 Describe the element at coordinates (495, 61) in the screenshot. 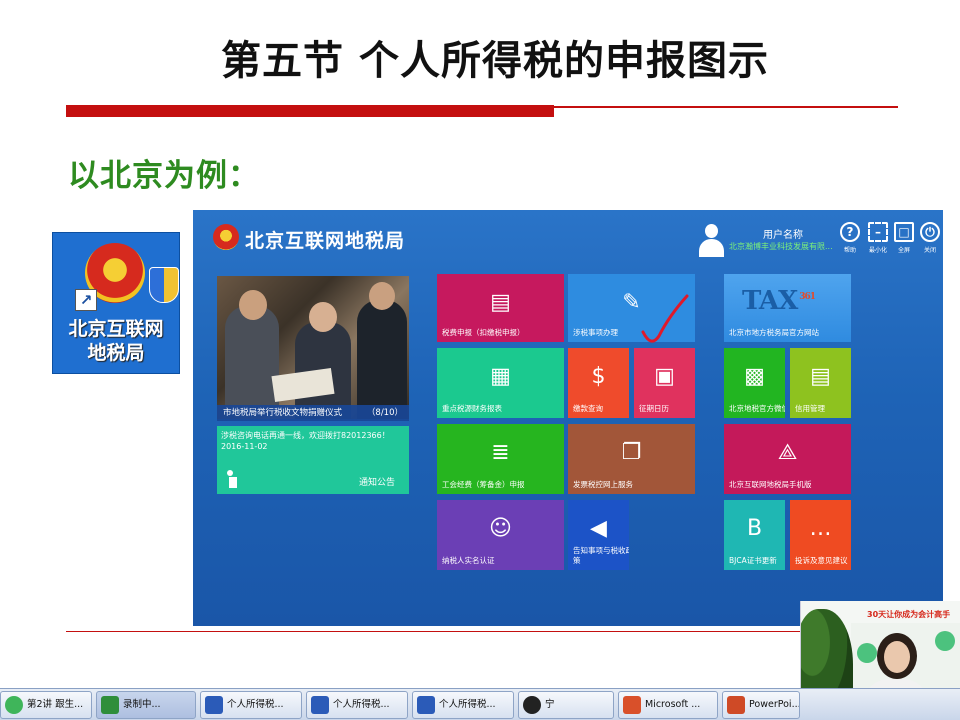

I see `slide-title: 第五节 个人所得税的申报图示` at that location.